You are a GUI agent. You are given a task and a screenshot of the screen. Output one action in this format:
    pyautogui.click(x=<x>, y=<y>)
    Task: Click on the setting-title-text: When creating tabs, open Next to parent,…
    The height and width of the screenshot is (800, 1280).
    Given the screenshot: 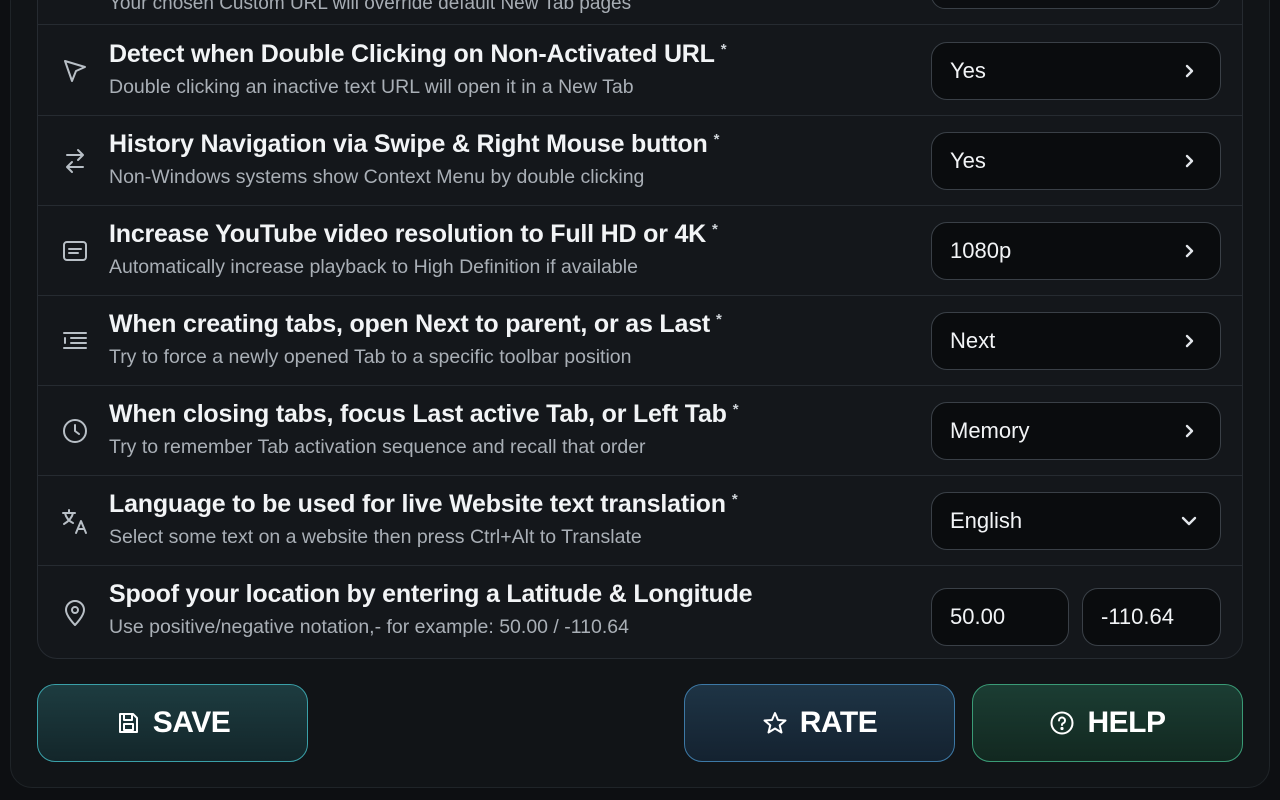 What is the action you would take?
    pyautogui.click(x=410, y=324)
    